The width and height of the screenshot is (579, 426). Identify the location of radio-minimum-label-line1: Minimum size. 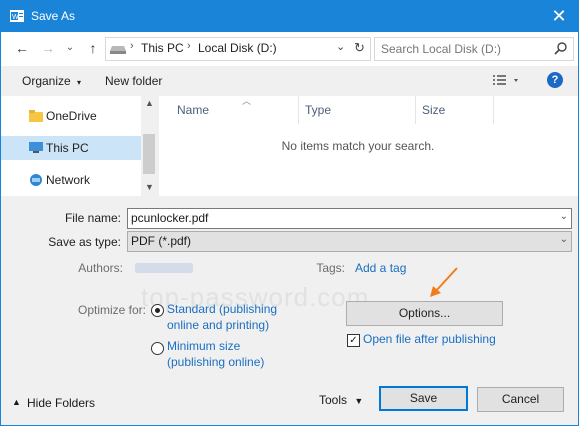
(203, 346).